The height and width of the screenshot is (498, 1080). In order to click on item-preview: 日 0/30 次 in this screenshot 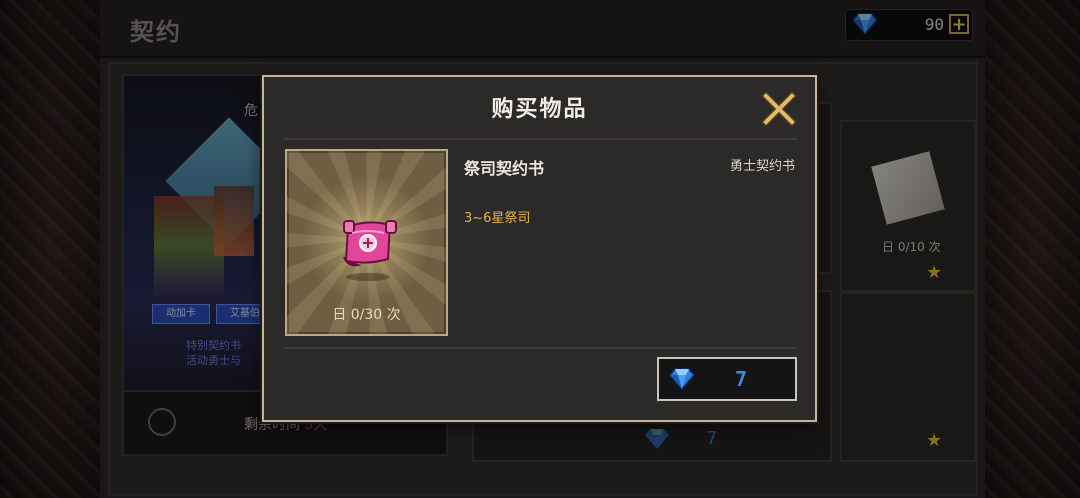, I will do `click(366, 242)`.